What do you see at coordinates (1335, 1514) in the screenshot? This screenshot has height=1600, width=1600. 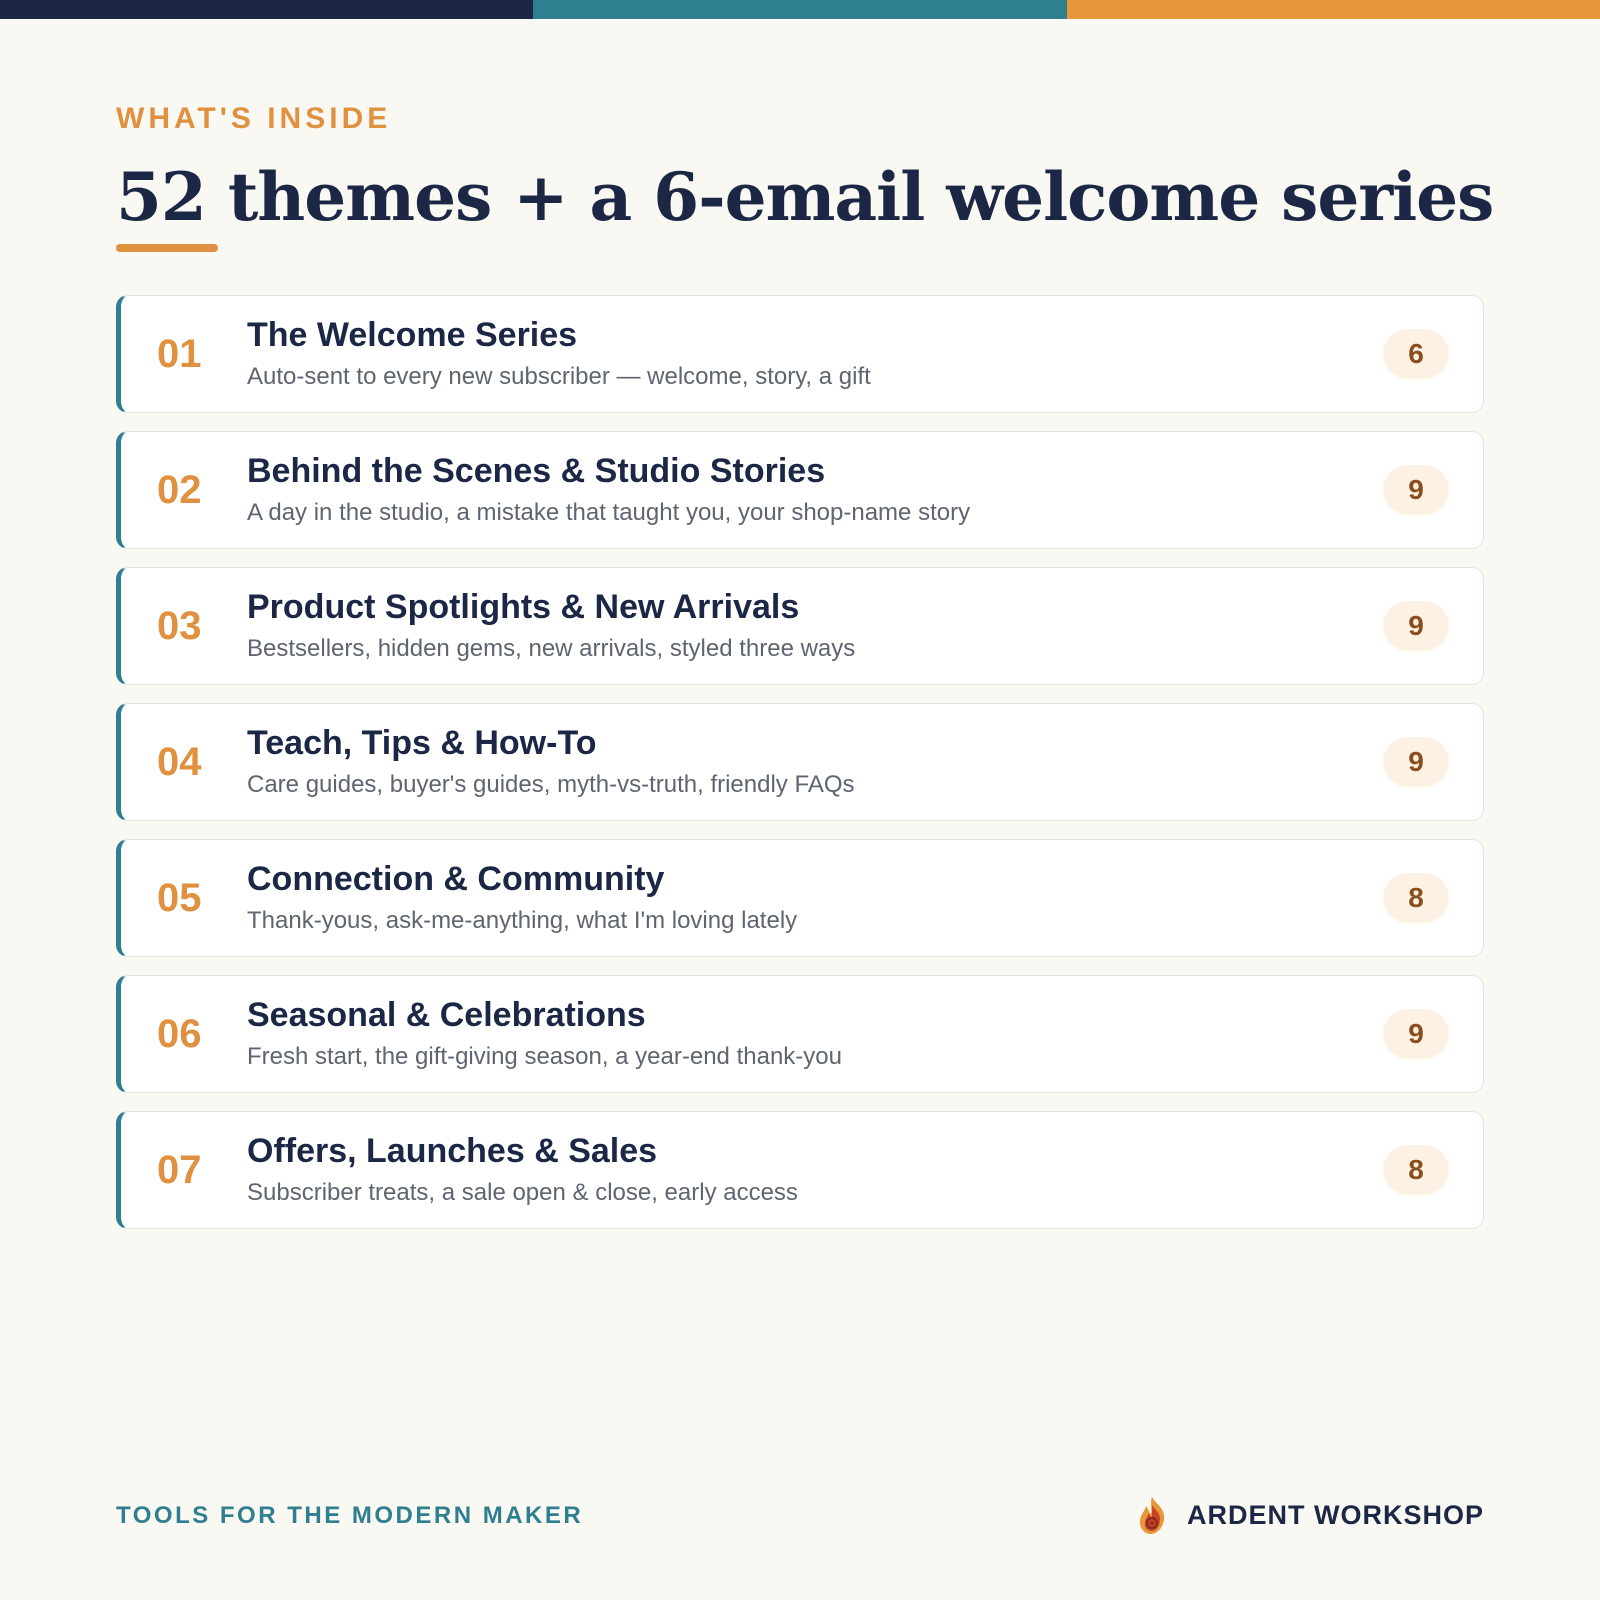 I see `brand-name: ARDENT WORKSHOP` at bounding box center [1335, 1514].